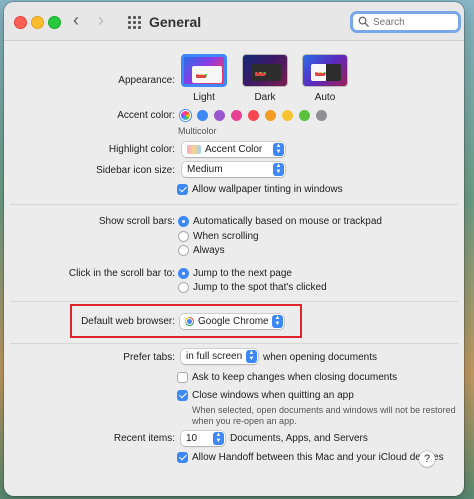 This screenshot has width=474, height=499. Describe the element at coordinates (287, 115) in the screenshot. I see `accent-swatch-yellow` at that location.